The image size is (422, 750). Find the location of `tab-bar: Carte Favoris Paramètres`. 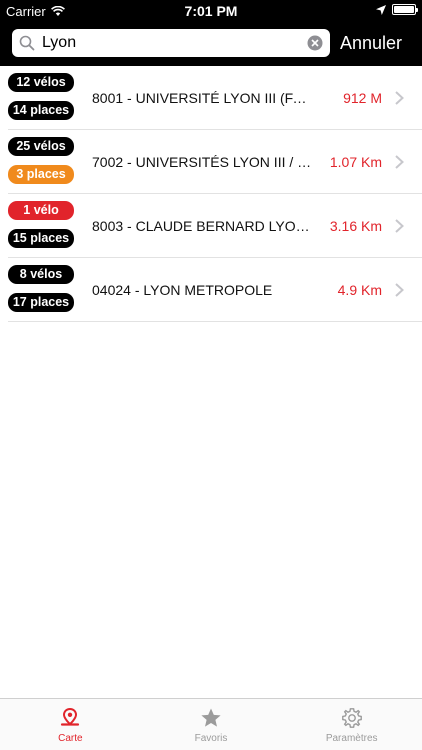

tab-bar: Carte Favoris Paramètres is located at coordinates (211, 724).